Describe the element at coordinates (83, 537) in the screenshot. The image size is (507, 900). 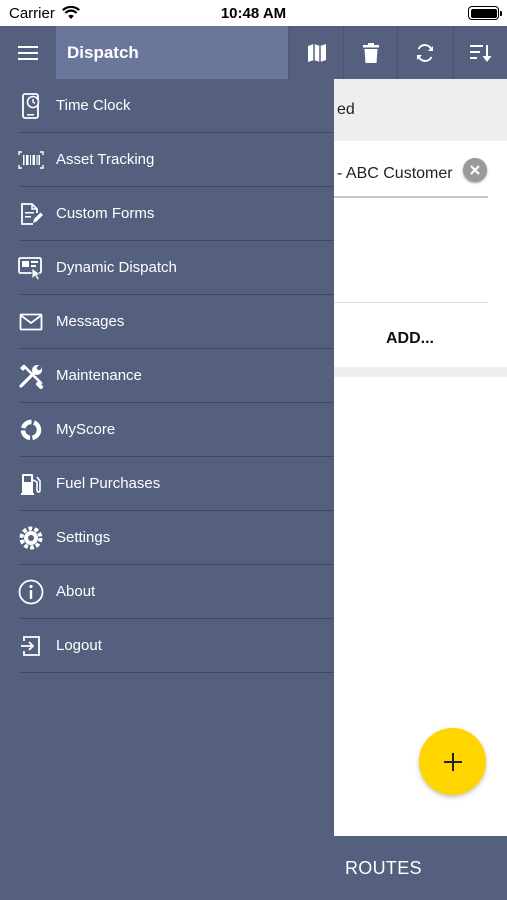
I see `drawer-item-label: Settings` at that location.